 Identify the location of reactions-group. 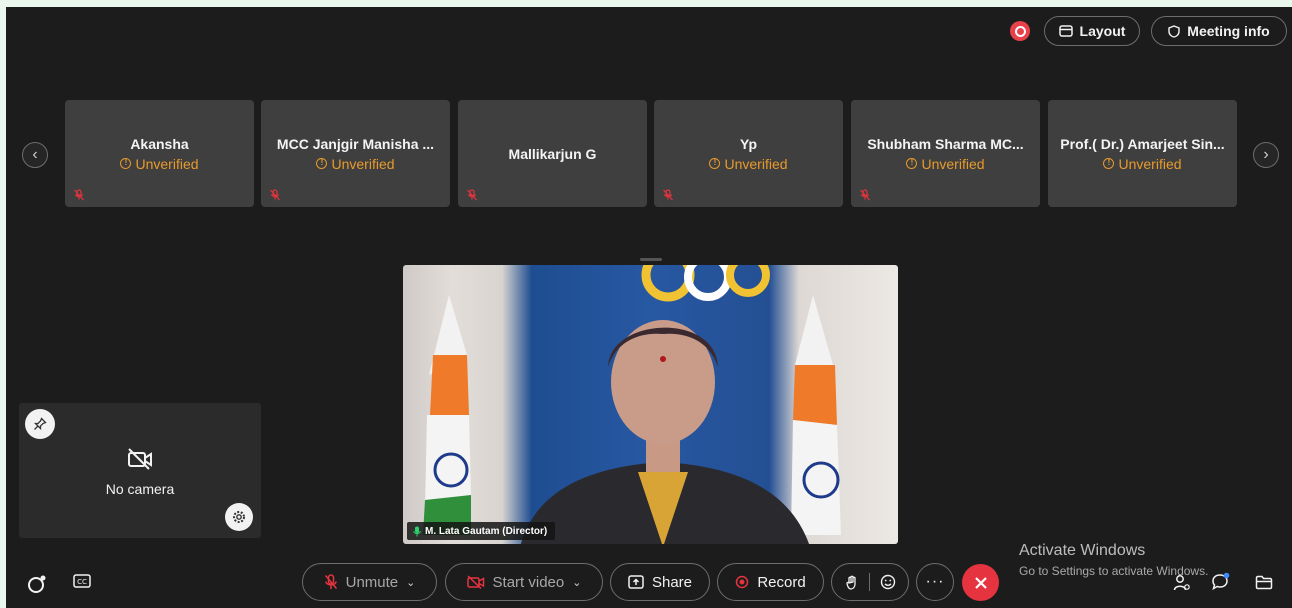
(870, 582).